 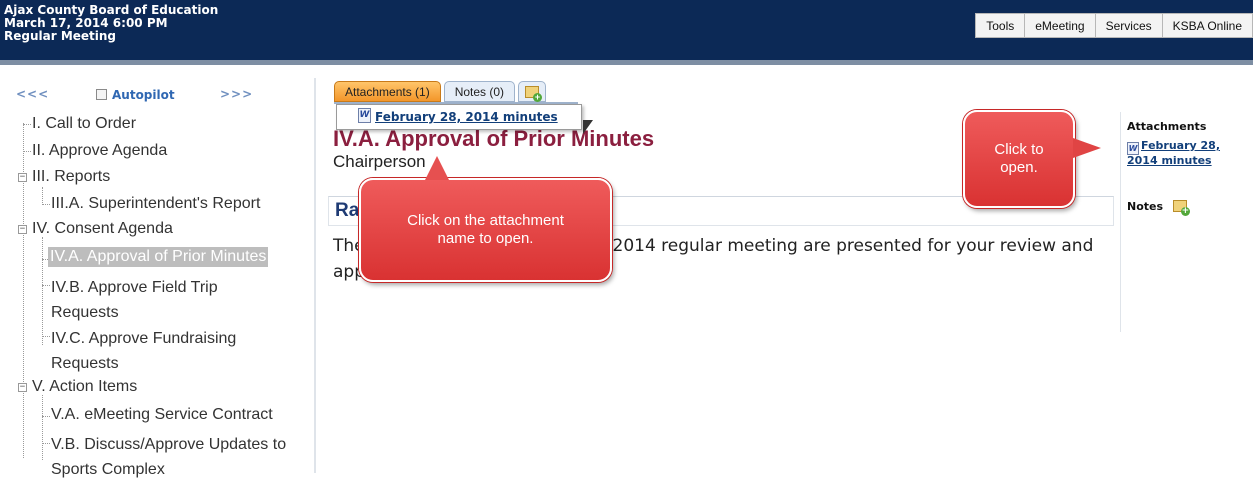 What do you see at coordinates (1167, 126) in the screenshot?
I see `rail-attachments-heading: Attachments` at bounding box center [1167, 126].